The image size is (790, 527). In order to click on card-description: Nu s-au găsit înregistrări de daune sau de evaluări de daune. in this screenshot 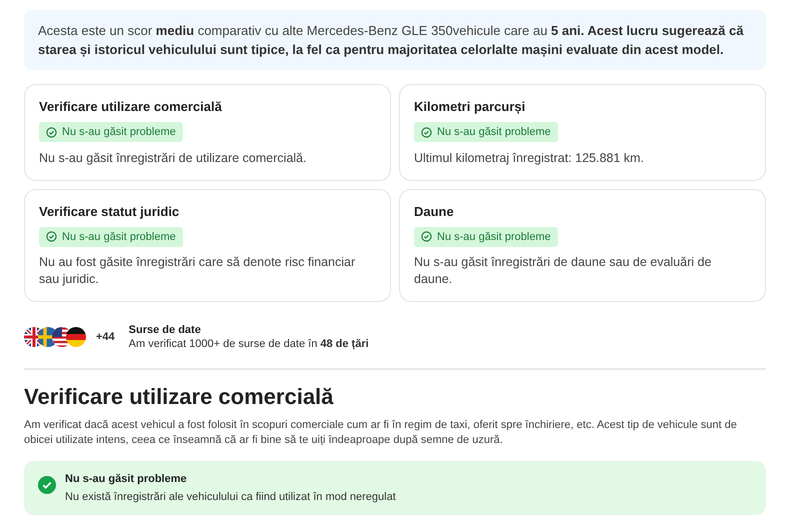, I will do `click(563, 271)`.